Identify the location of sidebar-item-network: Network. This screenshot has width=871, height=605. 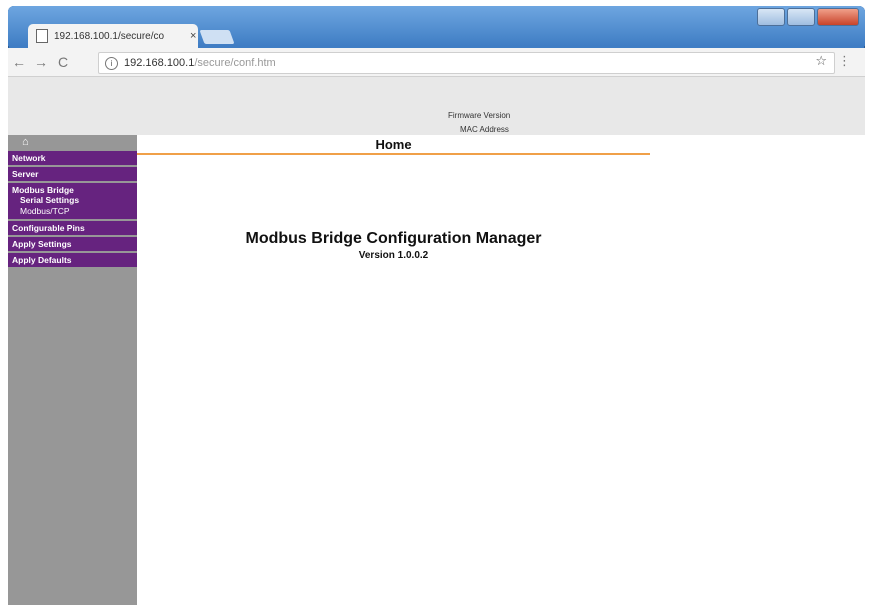
(72, 158).